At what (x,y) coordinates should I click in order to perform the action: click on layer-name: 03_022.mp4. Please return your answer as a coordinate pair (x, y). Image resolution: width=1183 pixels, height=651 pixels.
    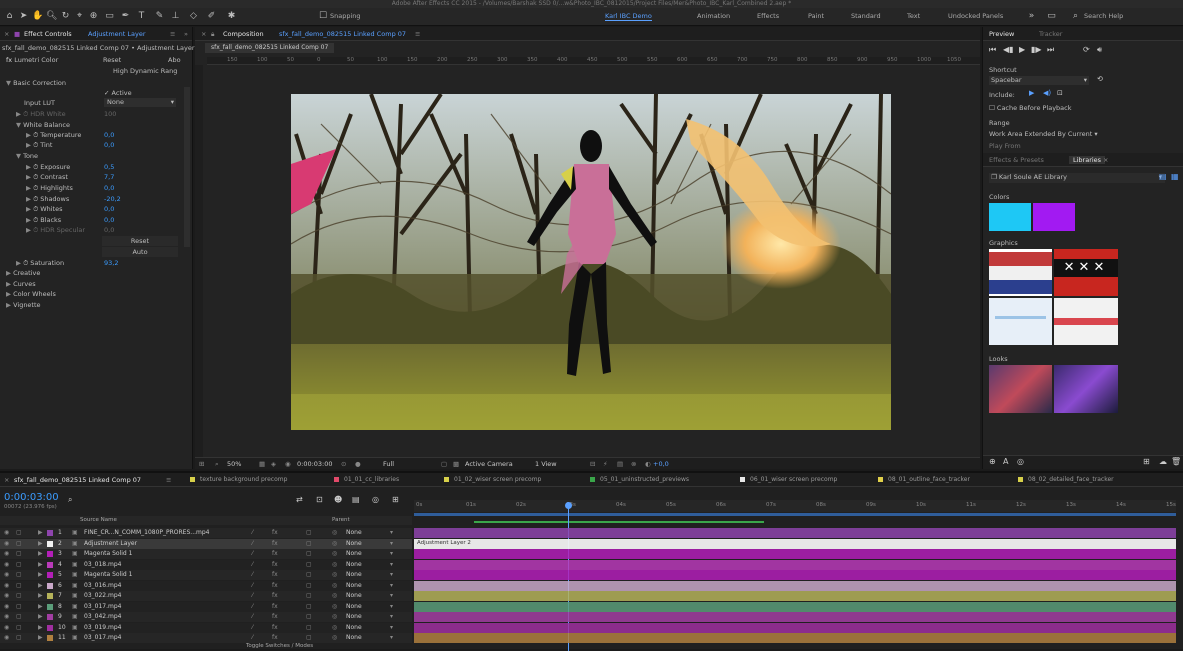
    Looking at the image, I should click on (102, 595).